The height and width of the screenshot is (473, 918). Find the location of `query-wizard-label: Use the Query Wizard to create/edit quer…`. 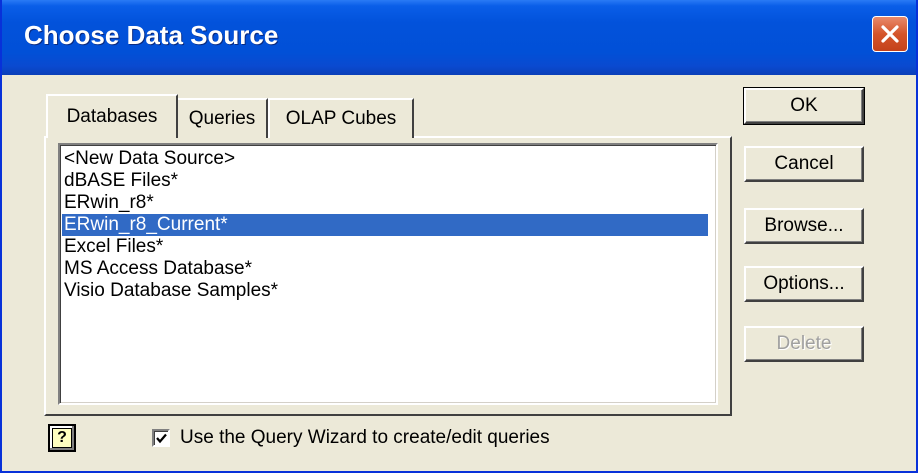

query-wizard-label: Use the Query Wizard to create/edit quer… is located at coordinates (365, 438).